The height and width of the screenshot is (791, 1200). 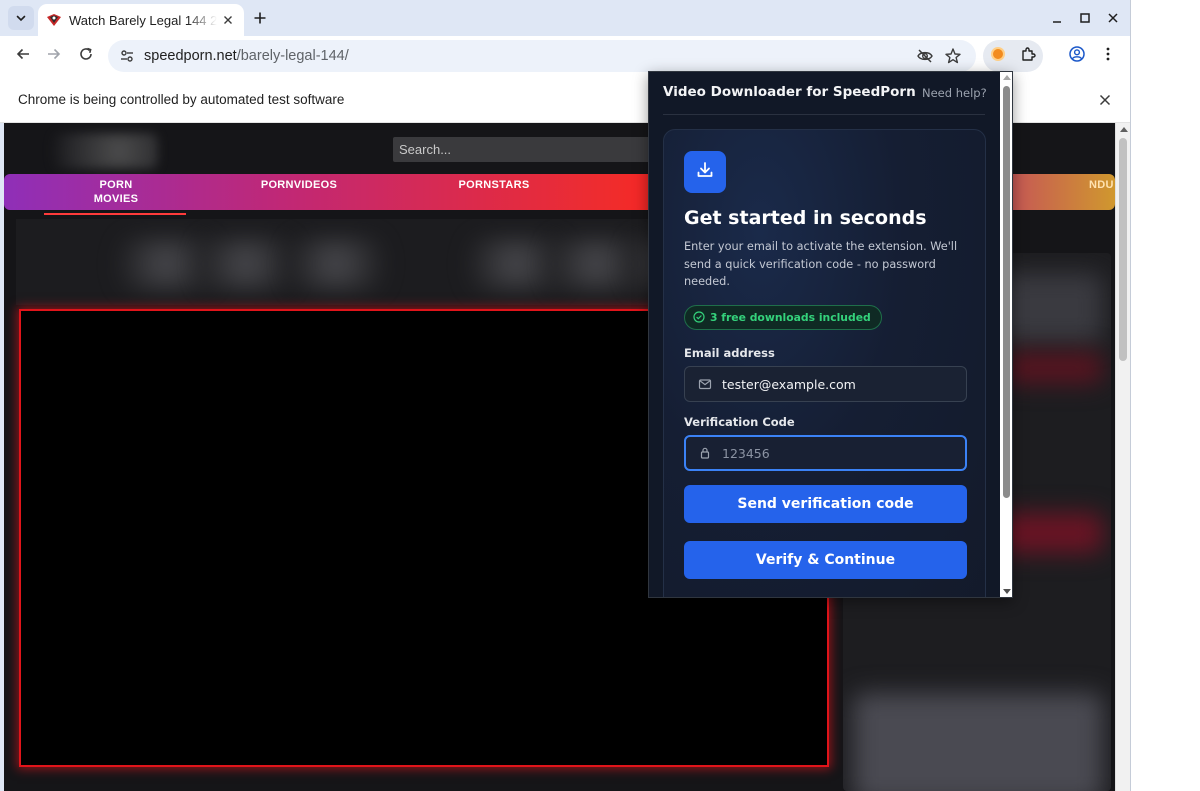 What do you see at coordinates (1165, 395) in the screenshot?
I see `desktop-background` at bounding box center [1165, 395].